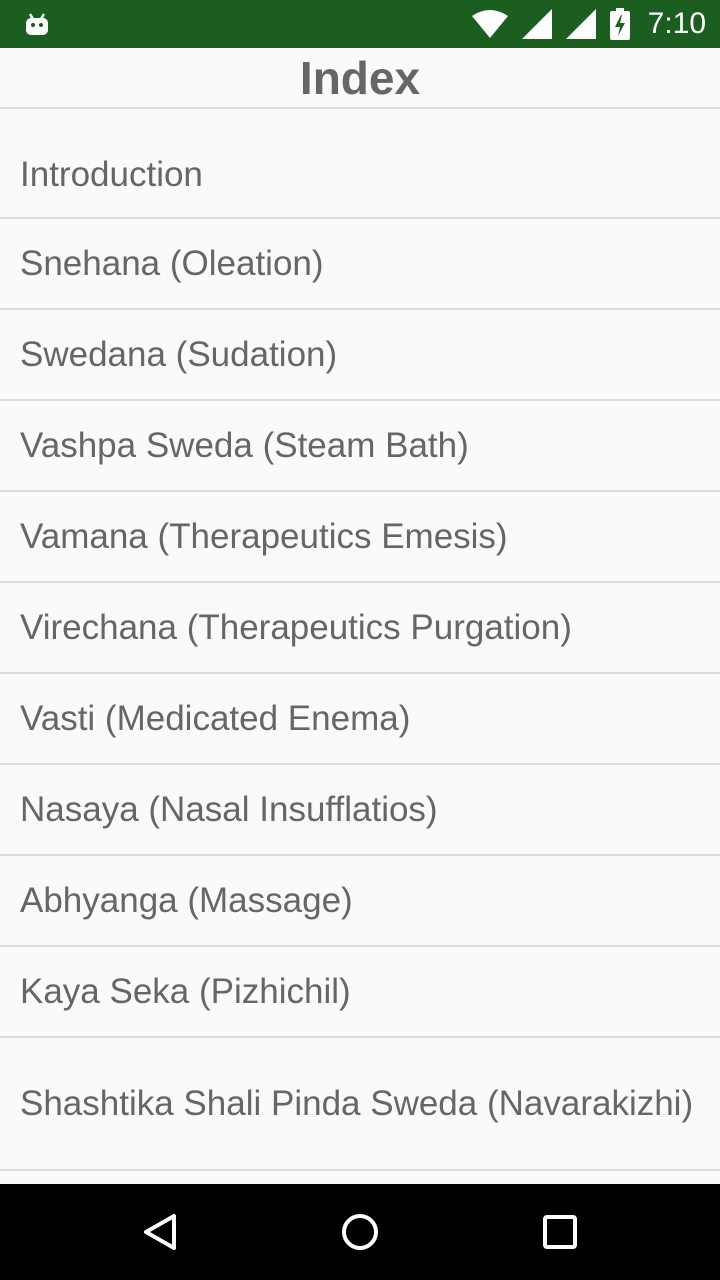 Image resolution: width=720 pixels, height=1280 pixels. I want to click on recents-button, so click(560, 1232).